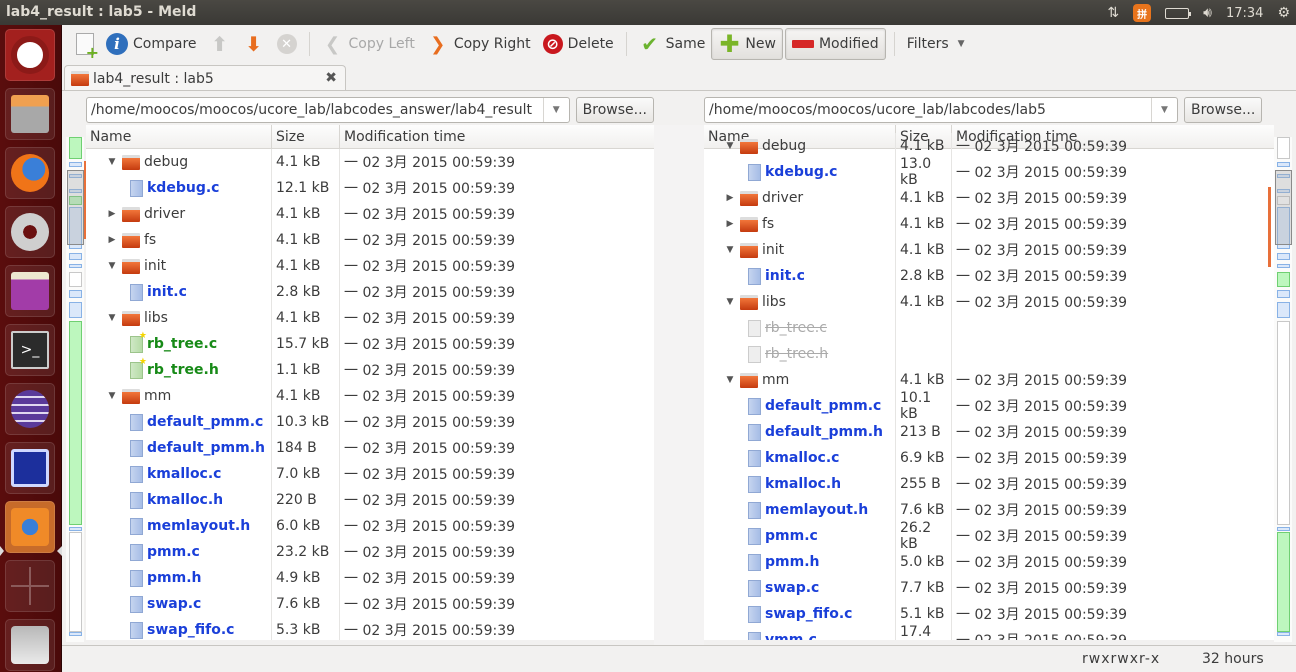 This screenshot has width=1296, height=672. I want to click on name-cell: memlayout.h, so click(179, 526).